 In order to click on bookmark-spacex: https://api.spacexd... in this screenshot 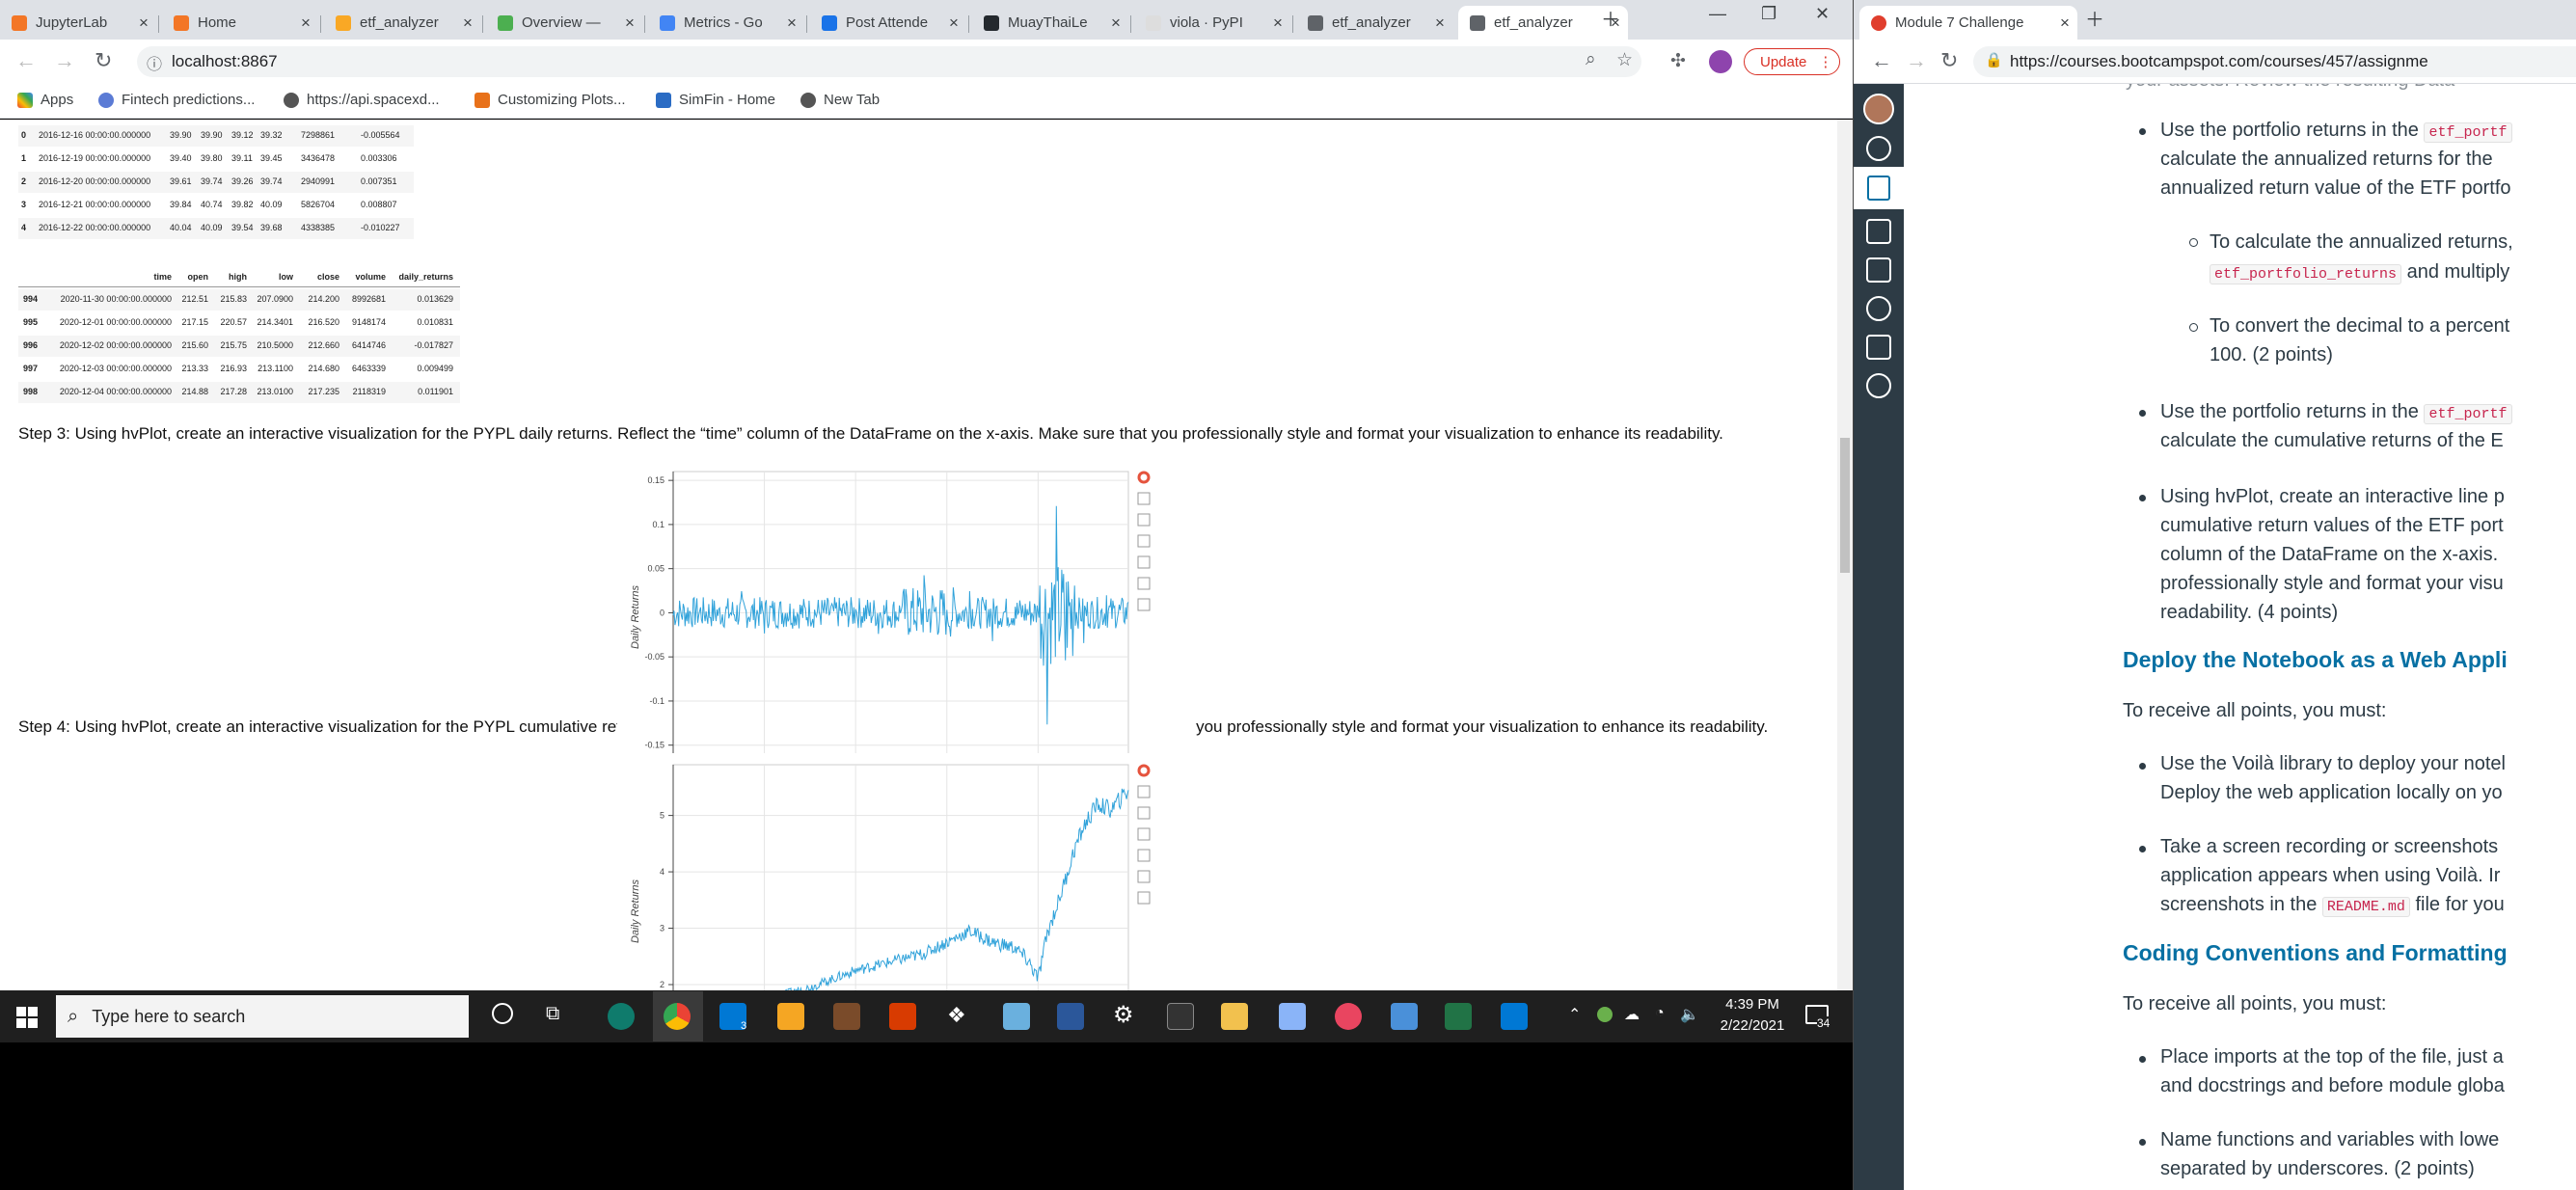, I will do `click(362, 100)`.